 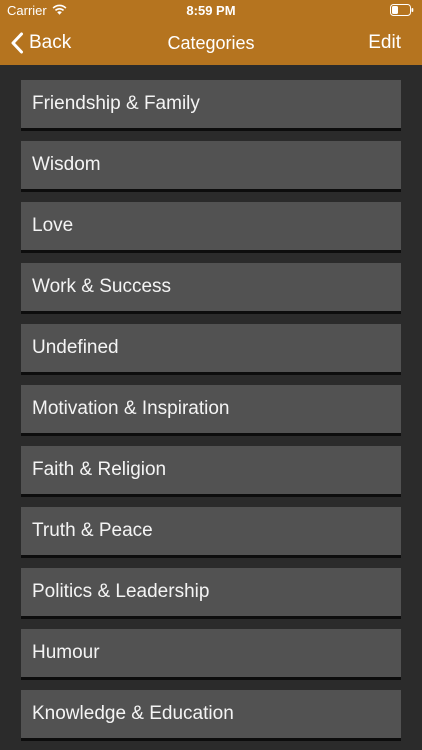 I want to click on navigation-bar: Back Categories Edit, so click(x=211, y=43).